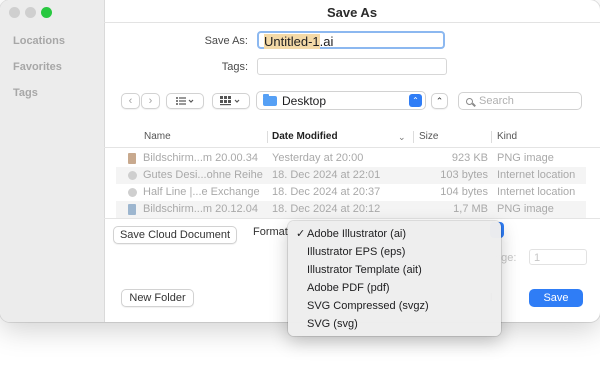 The height and width of the screenshot is (382, 600). I want to click on menu-item-illustrator-eps: Illustrator EPS (eps), so click(394, 252).